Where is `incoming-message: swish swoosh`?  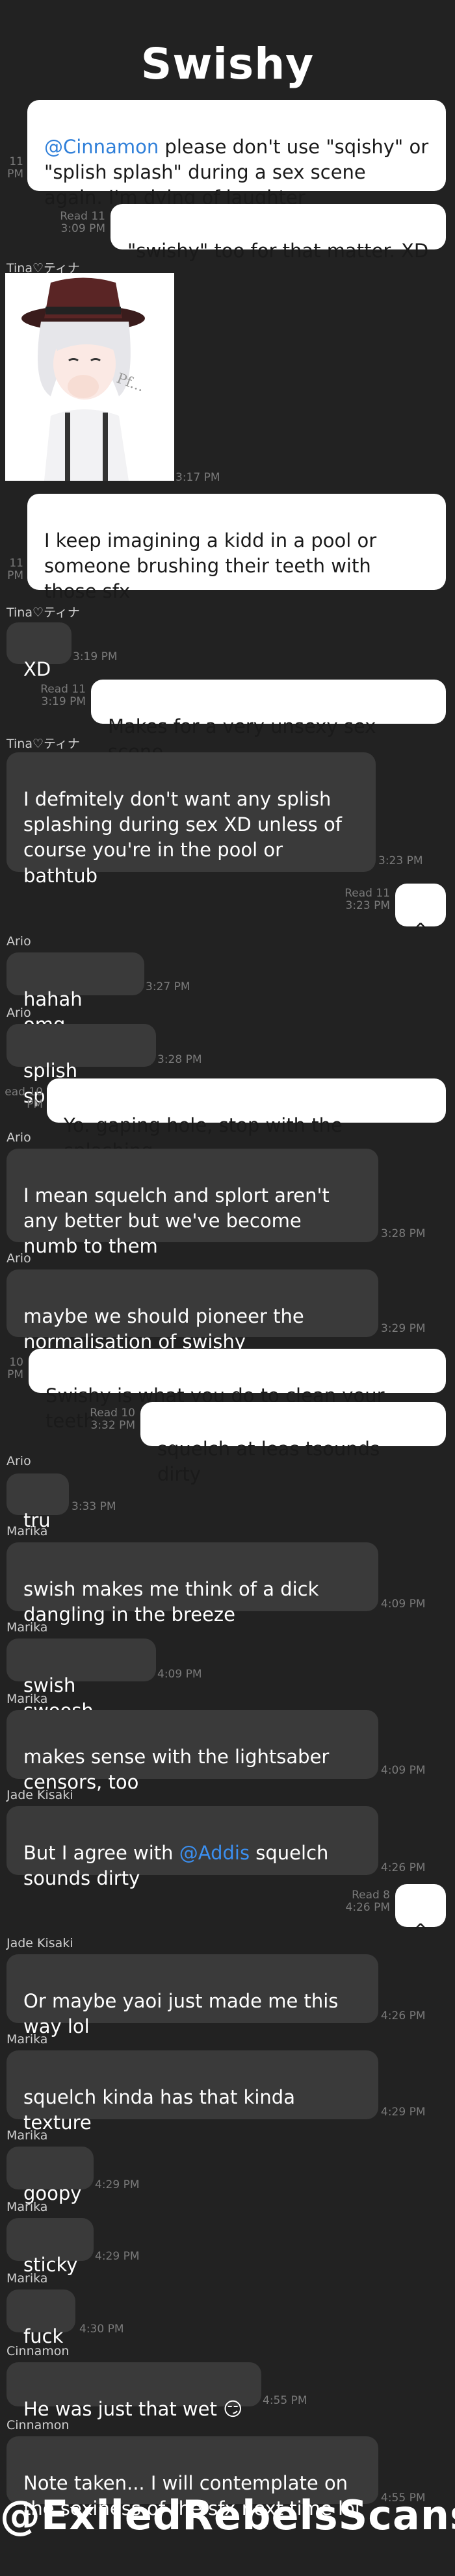 incoming-message: swish swoosh is located at coordinates (81, 1680).